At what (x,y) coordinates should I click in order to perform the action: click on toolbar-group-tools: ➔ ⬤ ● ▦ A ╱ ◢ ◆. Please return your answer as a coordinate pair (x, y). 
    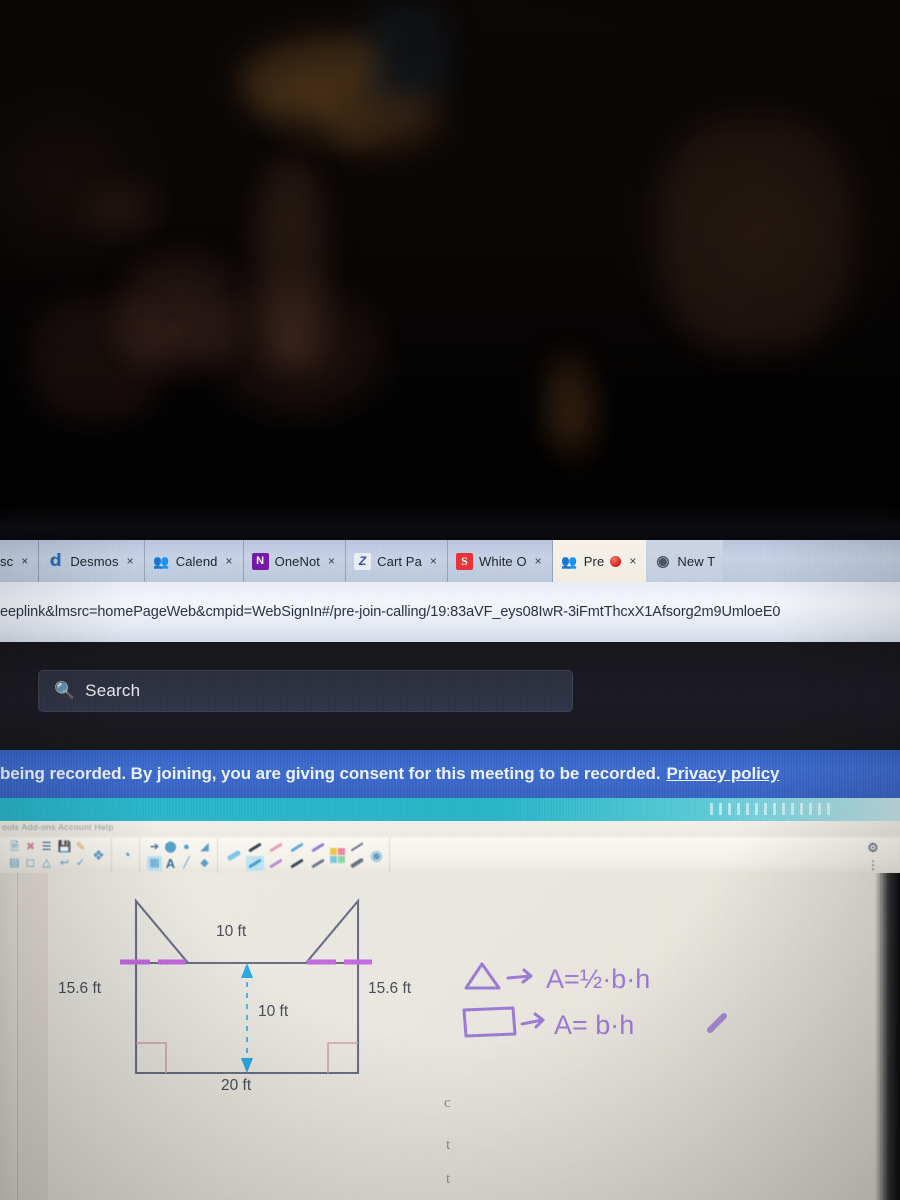
    Looking at the image, I should click on (180, 855).